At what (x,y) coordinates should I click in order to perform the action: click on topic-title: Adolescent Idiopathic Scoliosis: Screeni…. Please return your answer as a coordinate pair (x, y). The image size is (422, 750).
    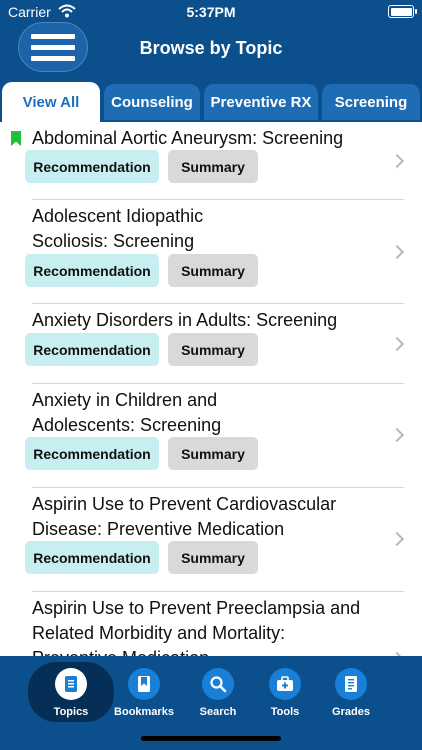
    Looking at the image, I should click on (118, 228).